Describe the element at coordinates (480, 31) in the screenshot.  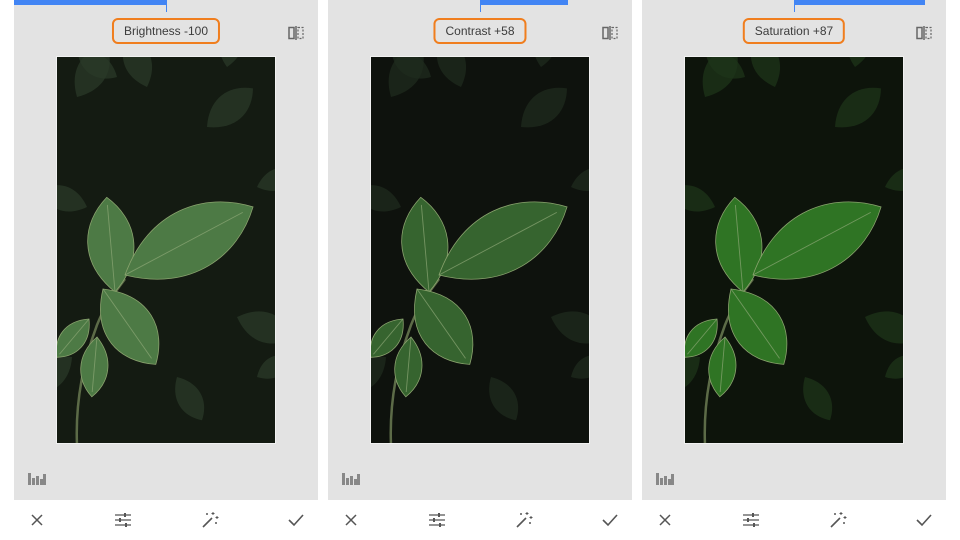
I see `adjustment-value-label: Contrast +58` at that location.